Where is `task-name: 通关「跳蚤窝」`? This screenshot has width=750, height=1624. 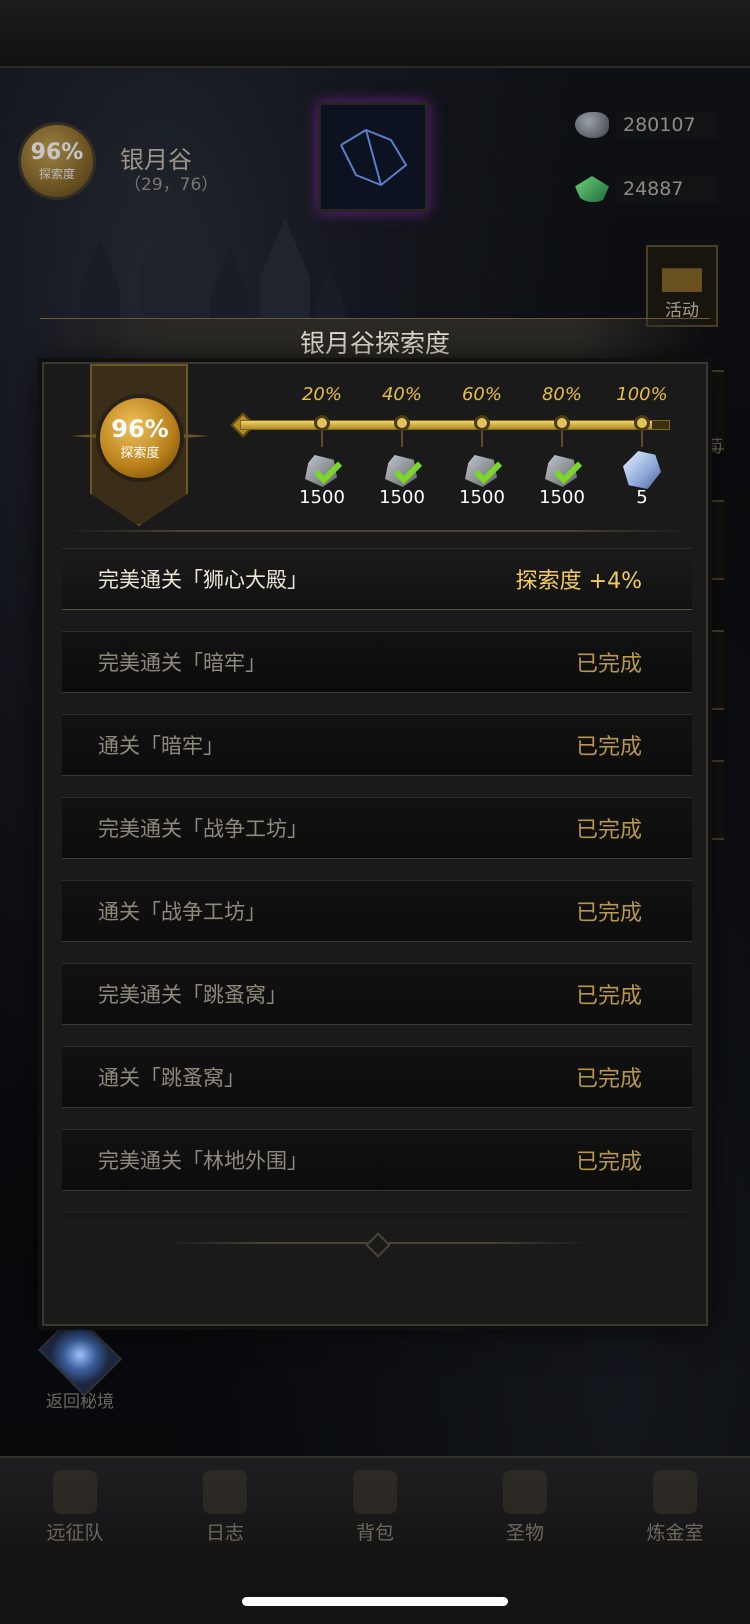 task-name: 通关「跳蚤窝」 is located at coordinates (171, 1078).